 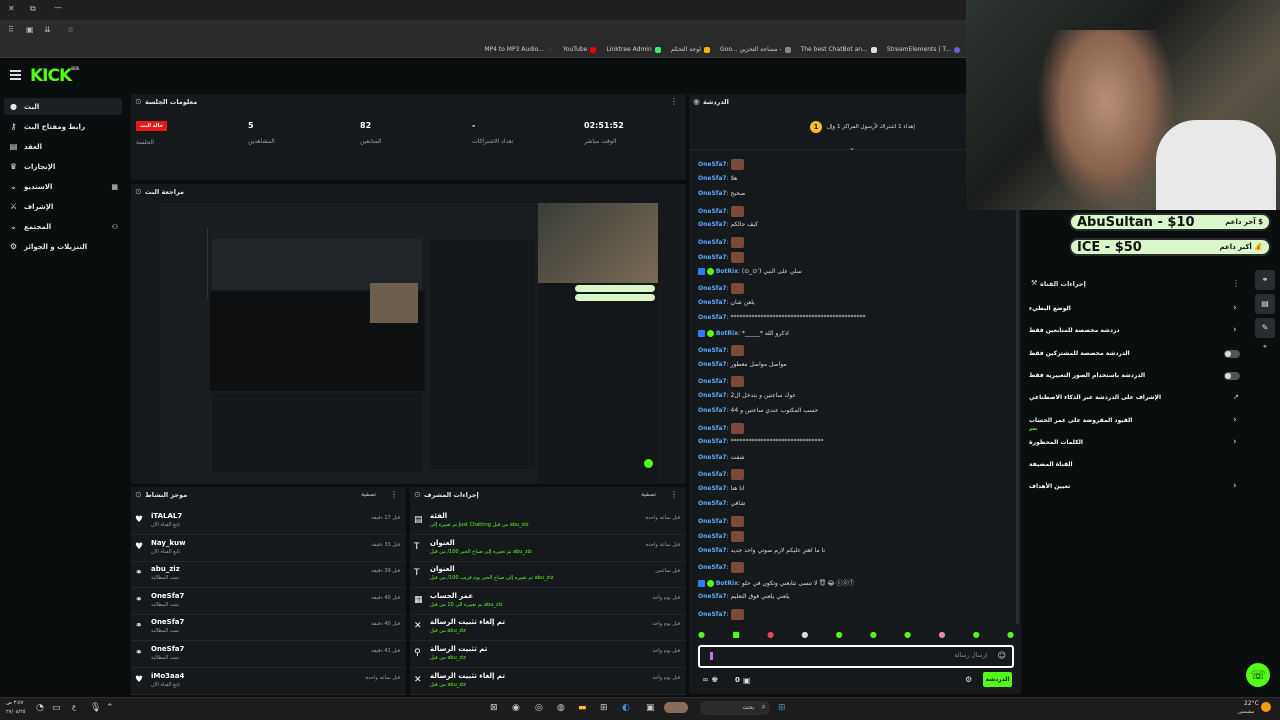 What do you see at coordinates (1236, 397) in the screenshot?
I see `external-link-icon: ↗` at bounding box center [1236, 397].